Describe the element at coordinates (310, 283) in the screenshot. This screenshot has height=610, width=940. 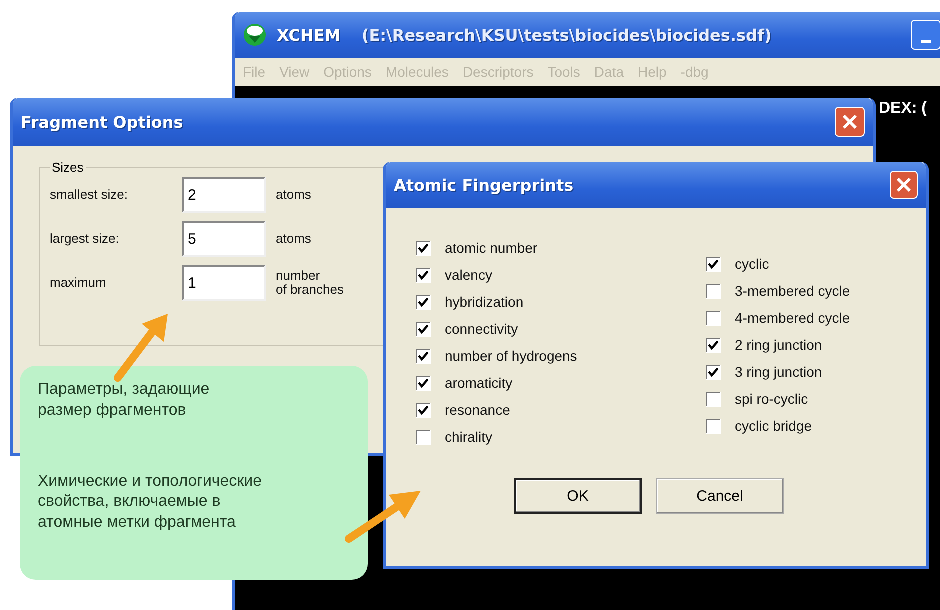
I see `unit-label: number of branches` at that location.